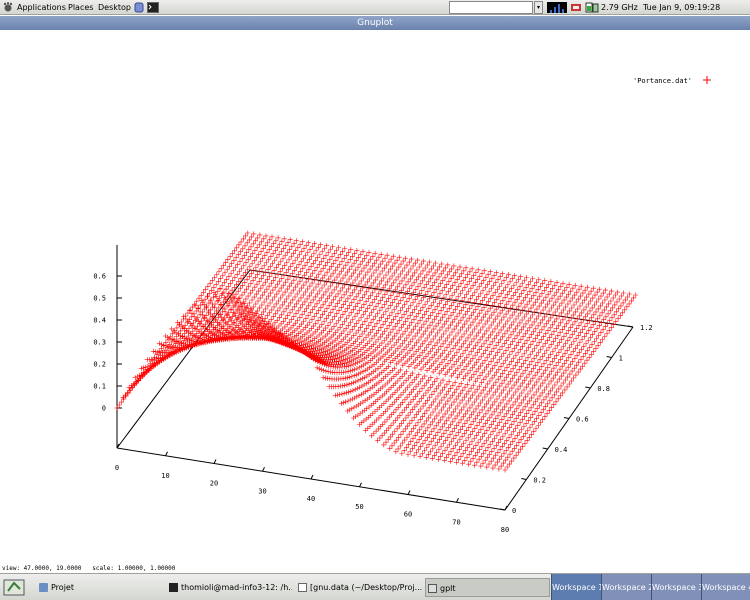 This screenshot has width=750, height=600. What do you see at coordinates (8, 7) in the screenshot?
I see `gnome-foot-icon` at bounding box center [8, 7].